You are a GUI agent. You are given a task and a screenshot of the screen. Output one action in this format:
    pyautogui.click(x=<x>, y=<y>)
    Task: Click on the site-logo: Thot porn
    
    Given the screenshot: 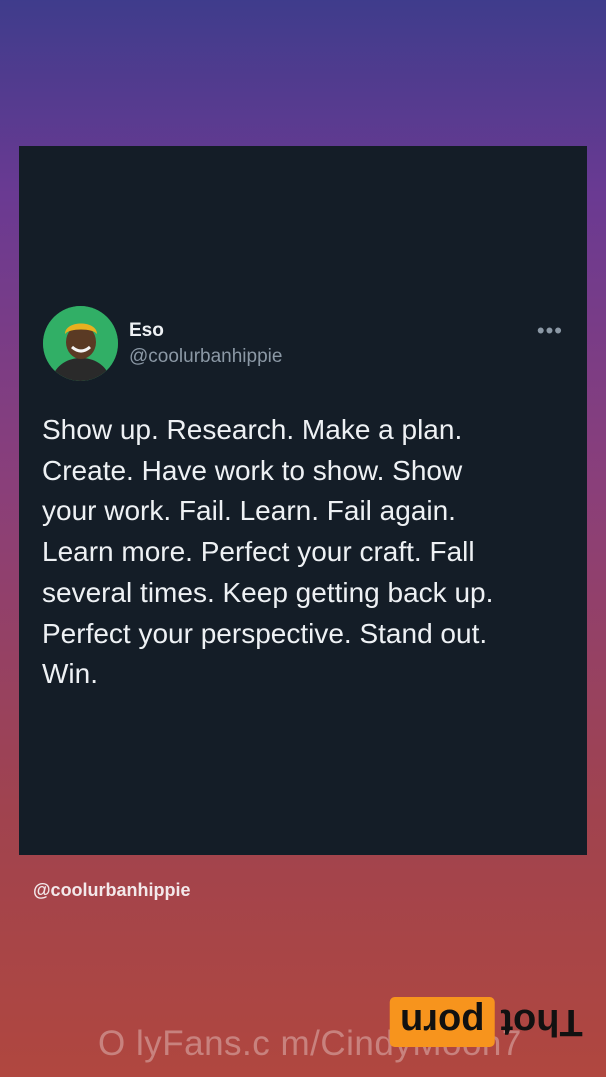 What is the action you would take?
    pyautogui.click(x=489, y=1022)
    